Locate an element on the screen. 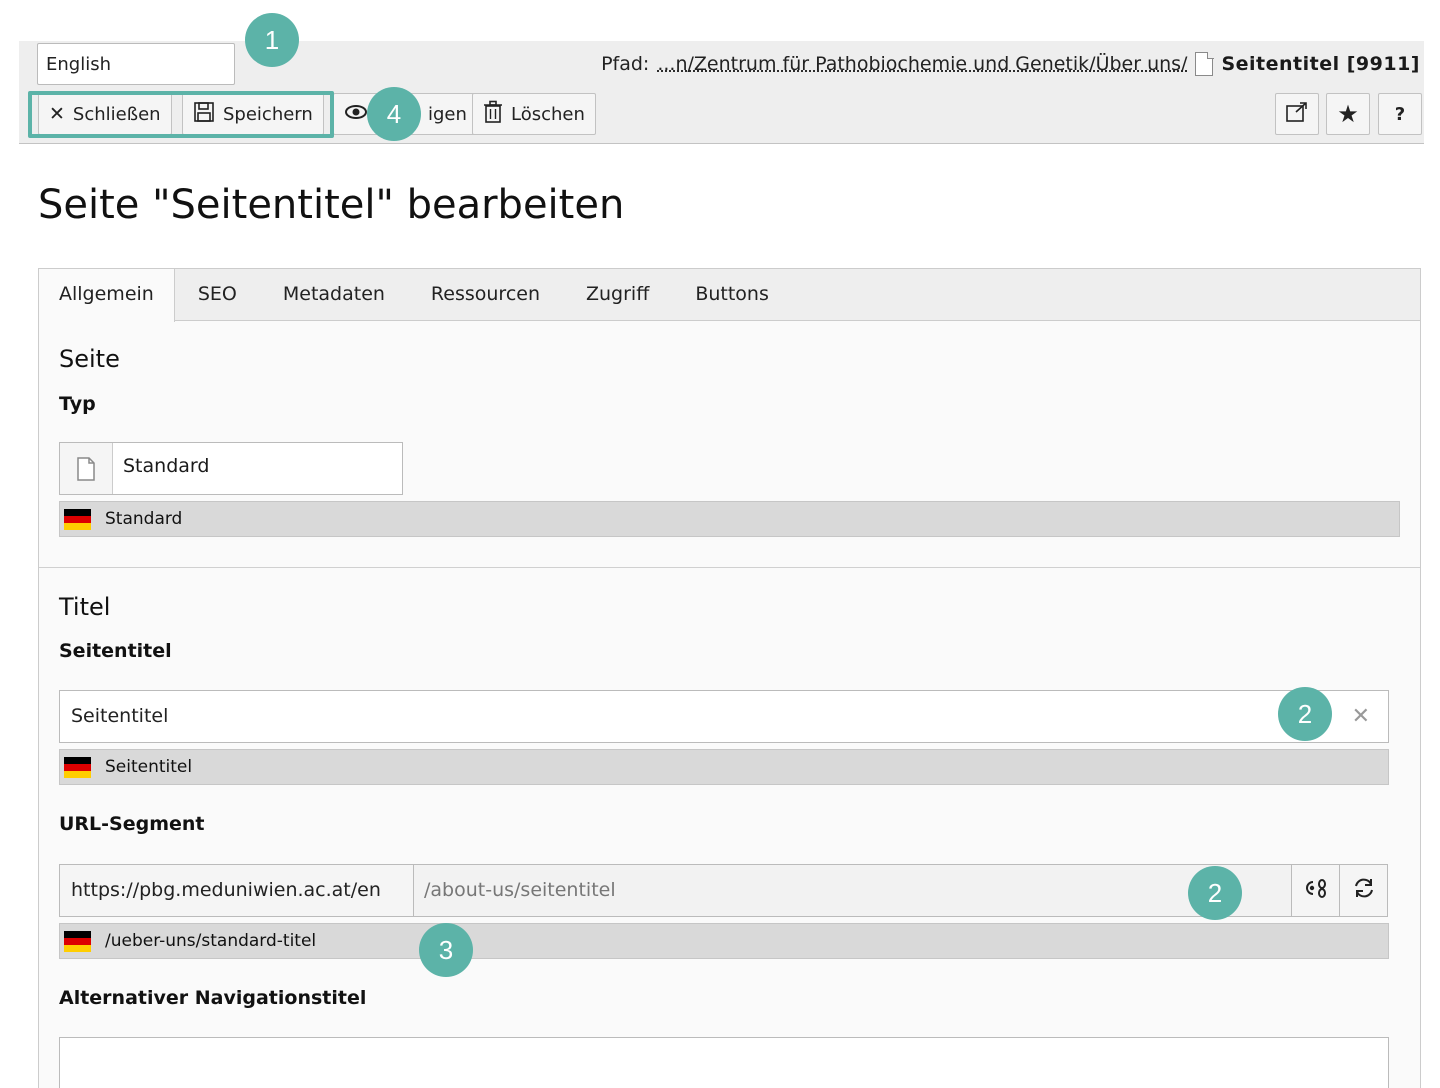 This screenshot has width=1440, height=1088. page-type-icon is located at coordinates (86, 468).